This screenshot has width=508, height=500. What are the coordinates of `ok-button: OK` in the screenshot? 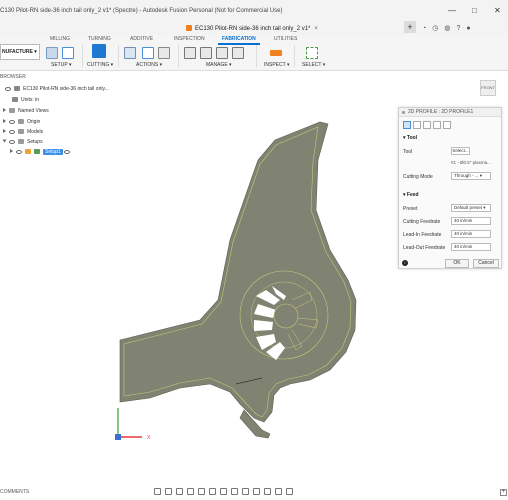 It's located at (457, 263).